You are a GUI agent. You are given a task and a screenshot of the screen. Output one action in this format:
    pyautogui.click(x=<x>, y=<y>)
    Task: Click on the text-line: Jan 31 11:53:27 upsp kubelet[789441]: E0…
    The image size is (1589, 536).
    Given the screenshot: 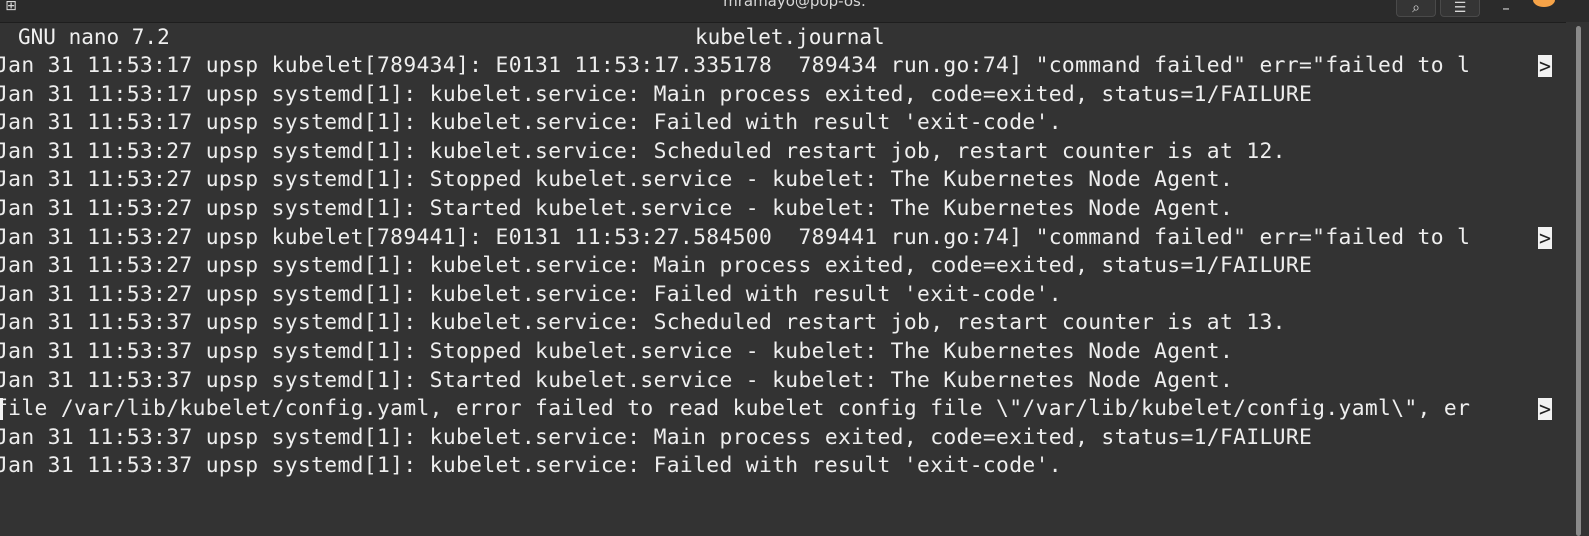 What is the action you would take?
    pyautogui.click(x=783, y=238)
    